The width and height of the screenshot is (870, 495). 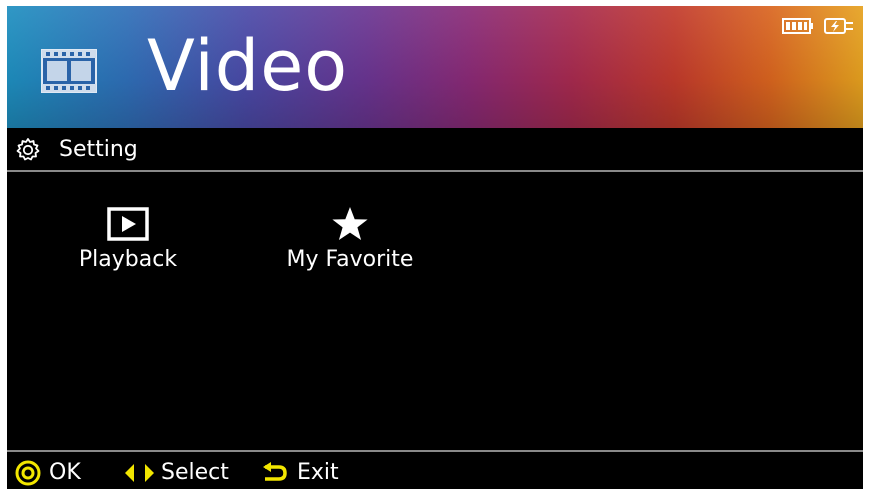 I want to click on menu-item-my-favorite: My Favorite, so click(x=350, y=240).